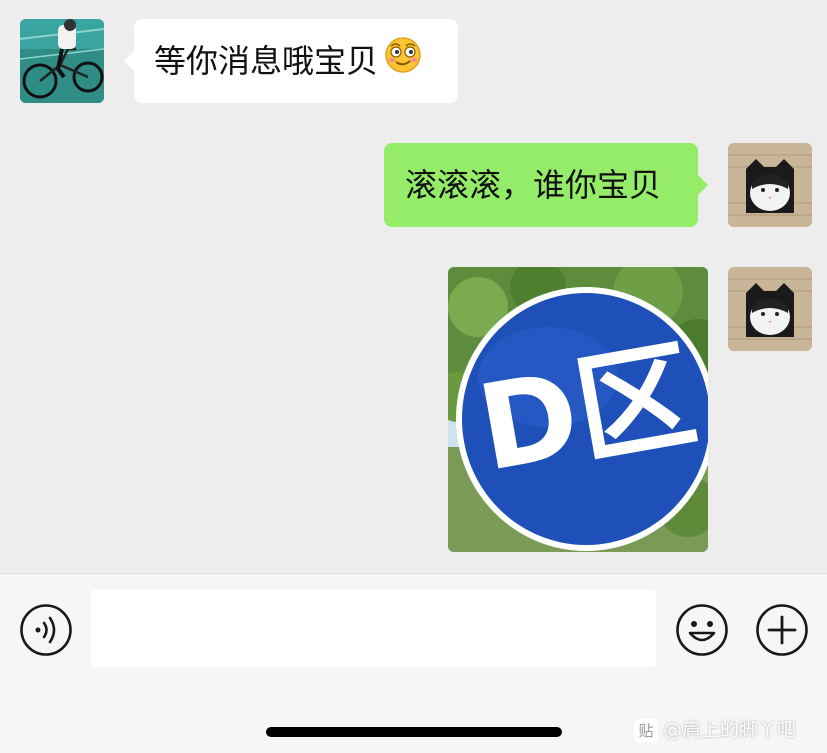  What do you see at coordinates (730, 730) in the screenshot?
I see `watermark-text: @肩上的脚丫吧` at bounding box center [730, 730].